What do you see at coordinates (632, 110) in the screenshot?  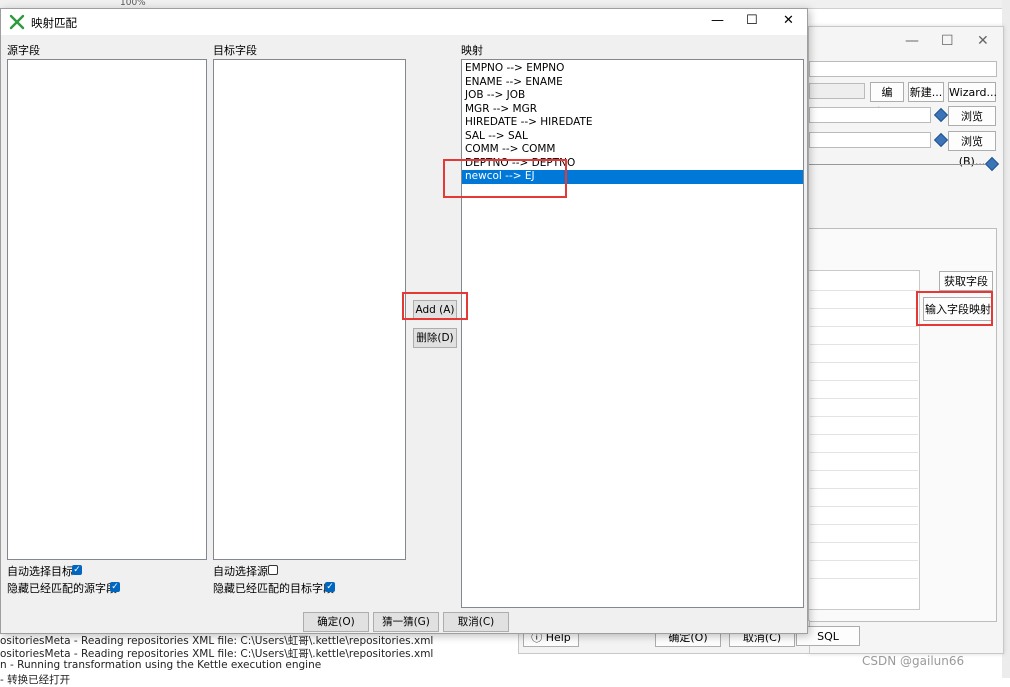 I see `list-item: MGR --> MGR` at bounding box center [632, 110].